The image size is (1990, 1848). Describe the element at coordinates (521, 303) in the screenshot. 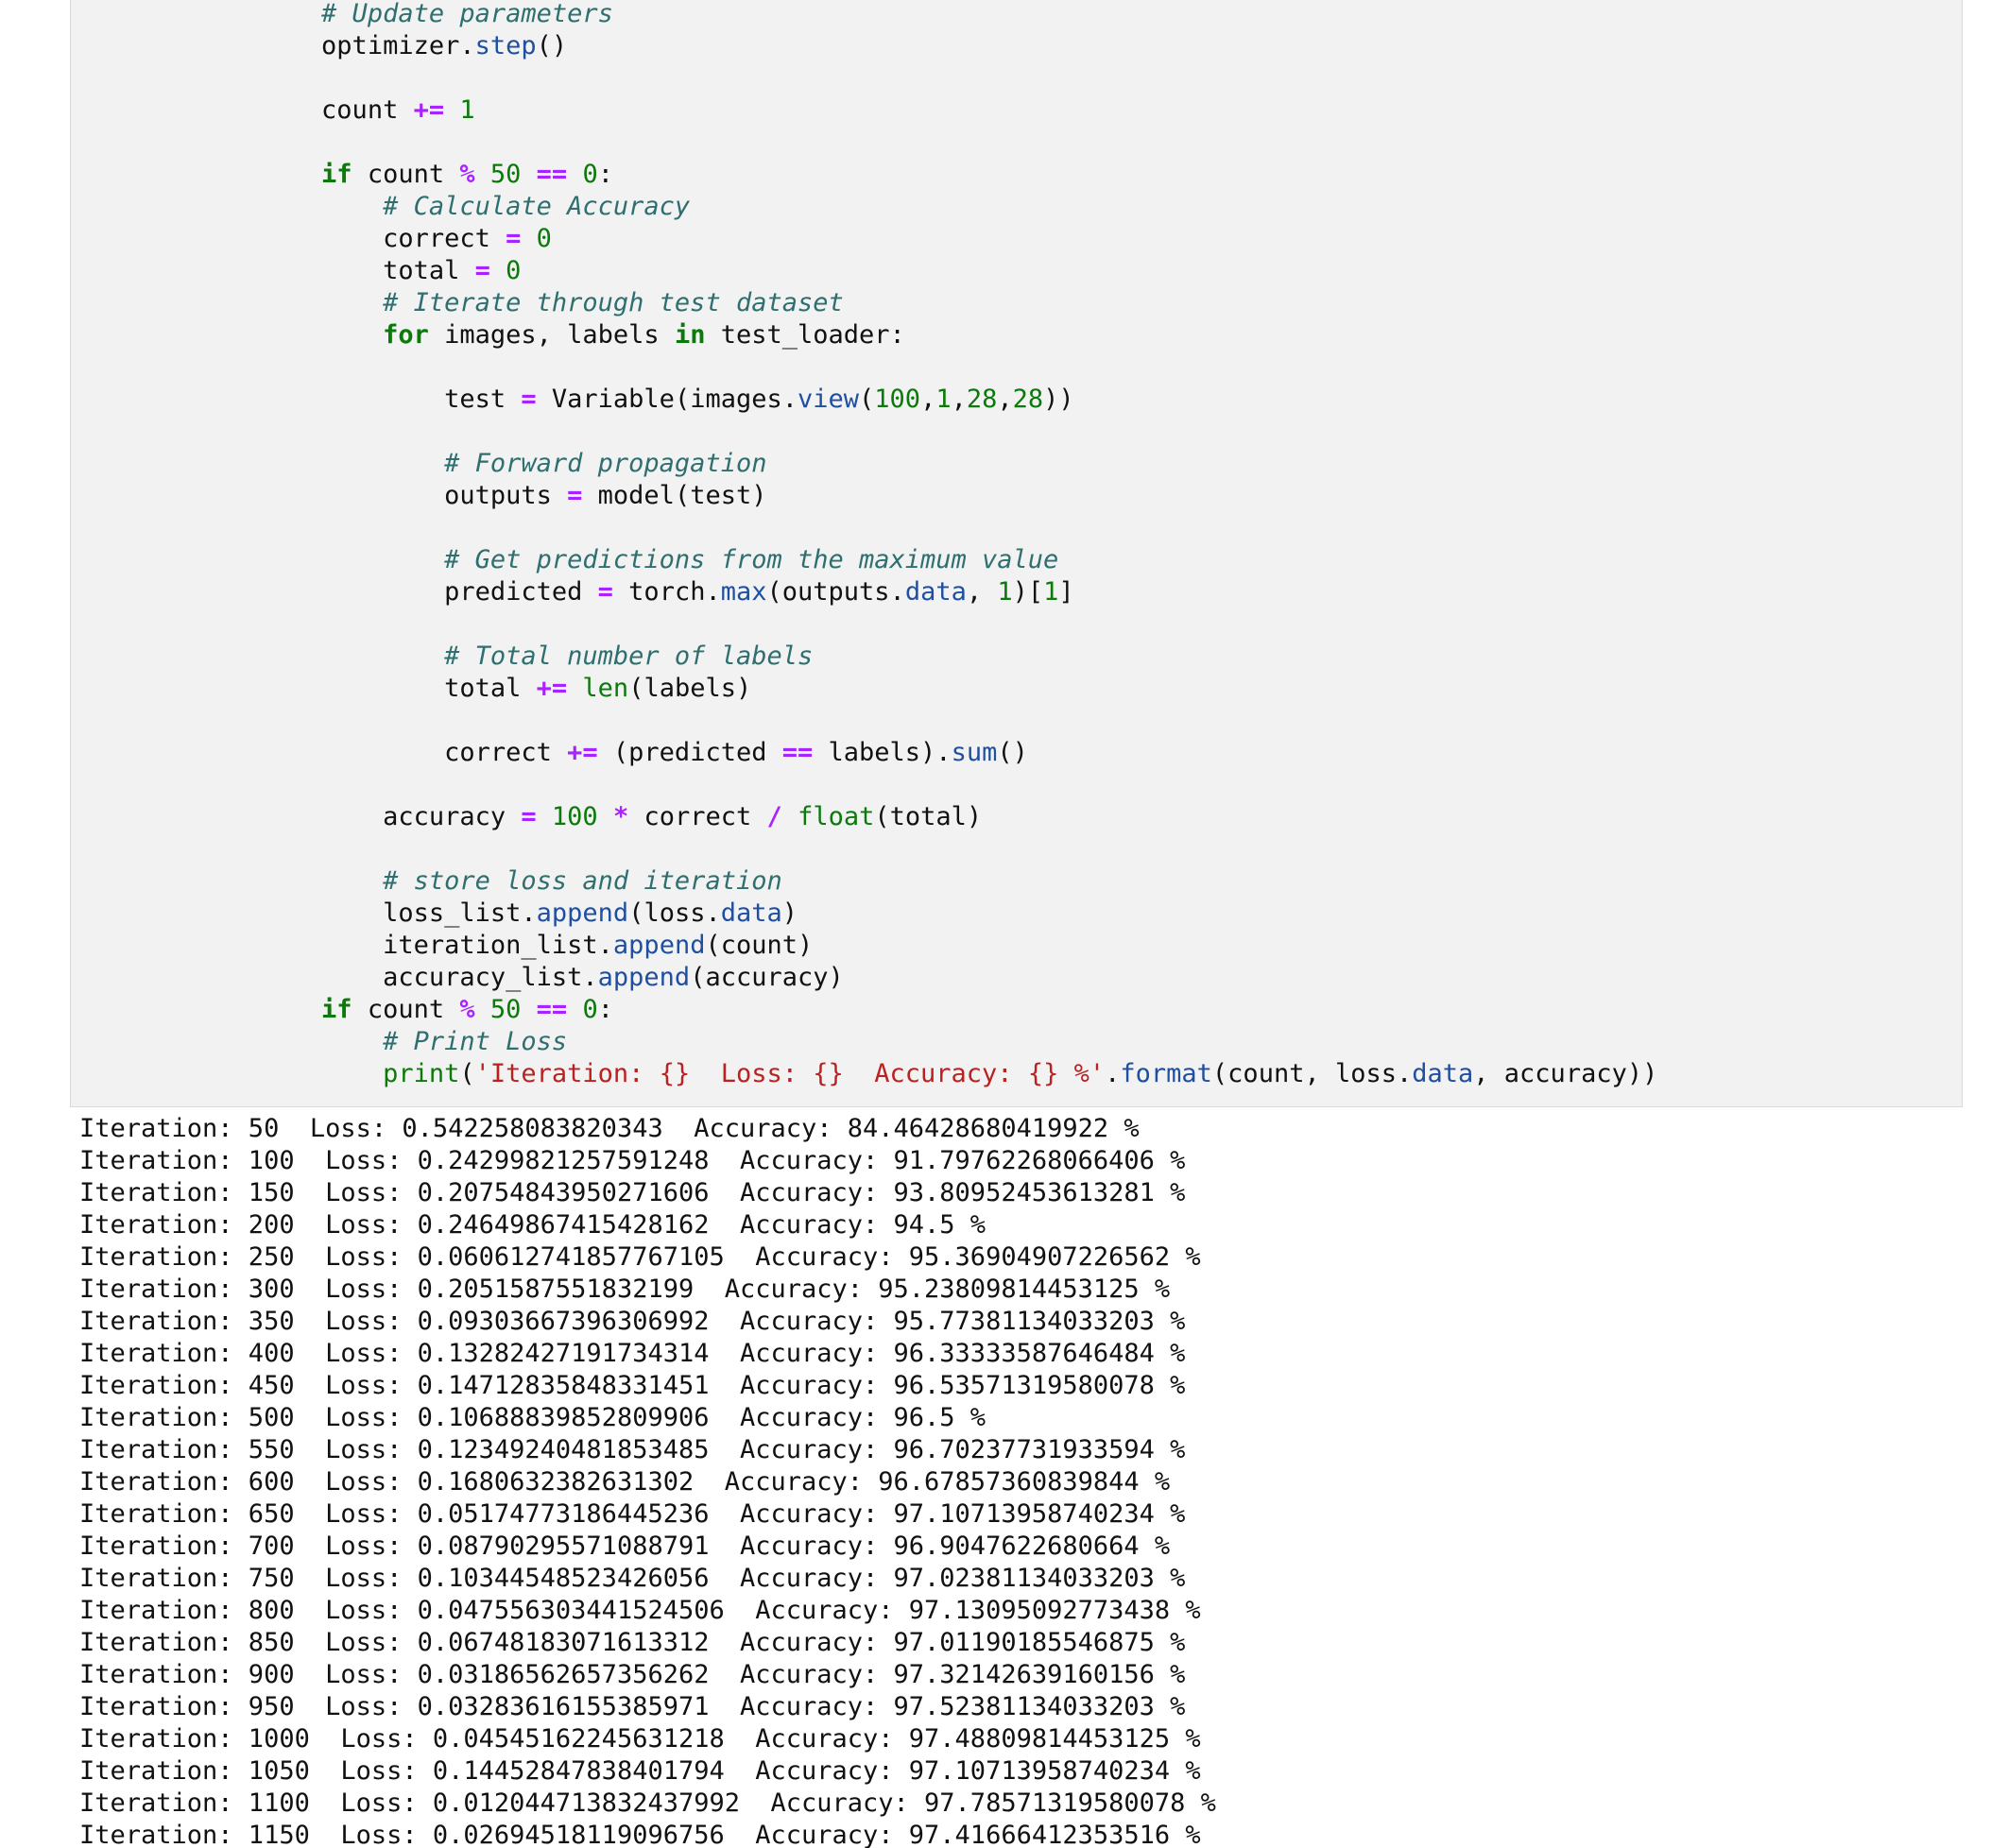

I see `code-line: # Iterate through test dataset` at that location.